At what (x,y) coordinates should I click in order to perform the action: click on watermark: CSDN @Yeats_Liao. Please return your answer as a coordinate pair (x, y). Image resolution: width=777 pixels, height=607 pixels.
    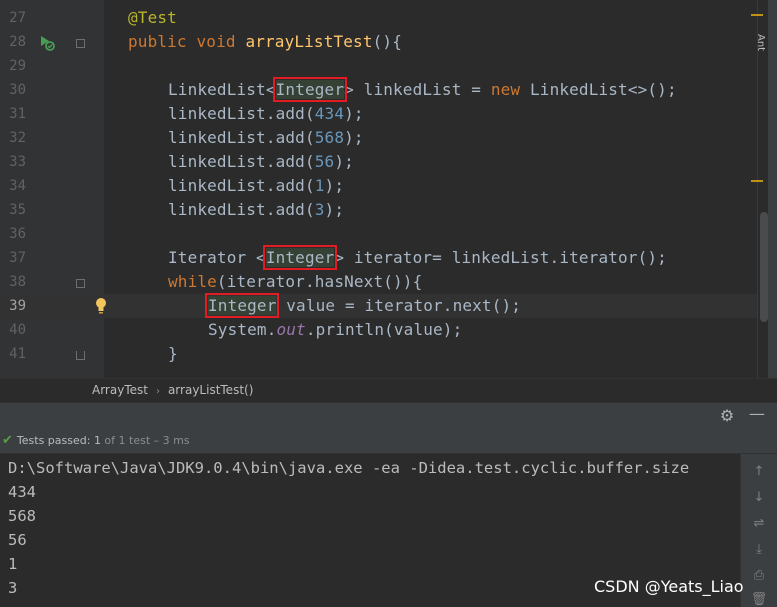
    Looking at the image, I should click on (669, 586).